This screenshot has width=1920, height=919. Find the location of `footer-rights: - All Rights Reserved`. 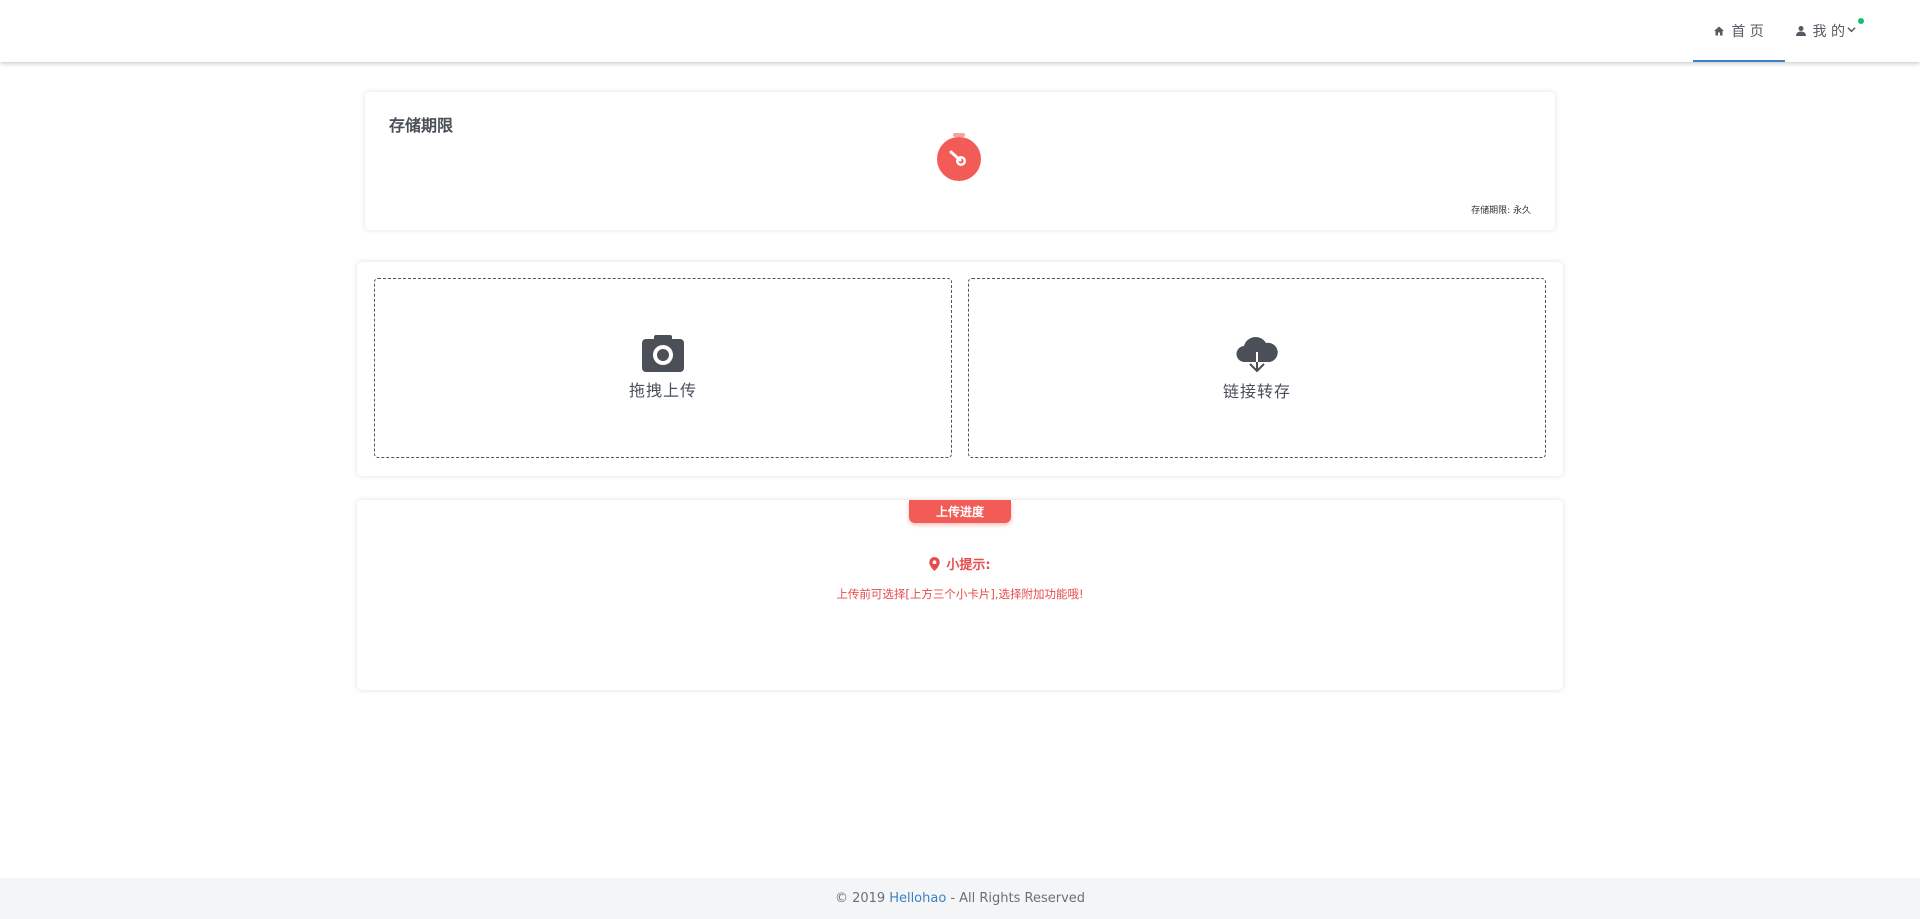

footer-rights: - All Rights Reserved is located at coordinates (1018, 898).